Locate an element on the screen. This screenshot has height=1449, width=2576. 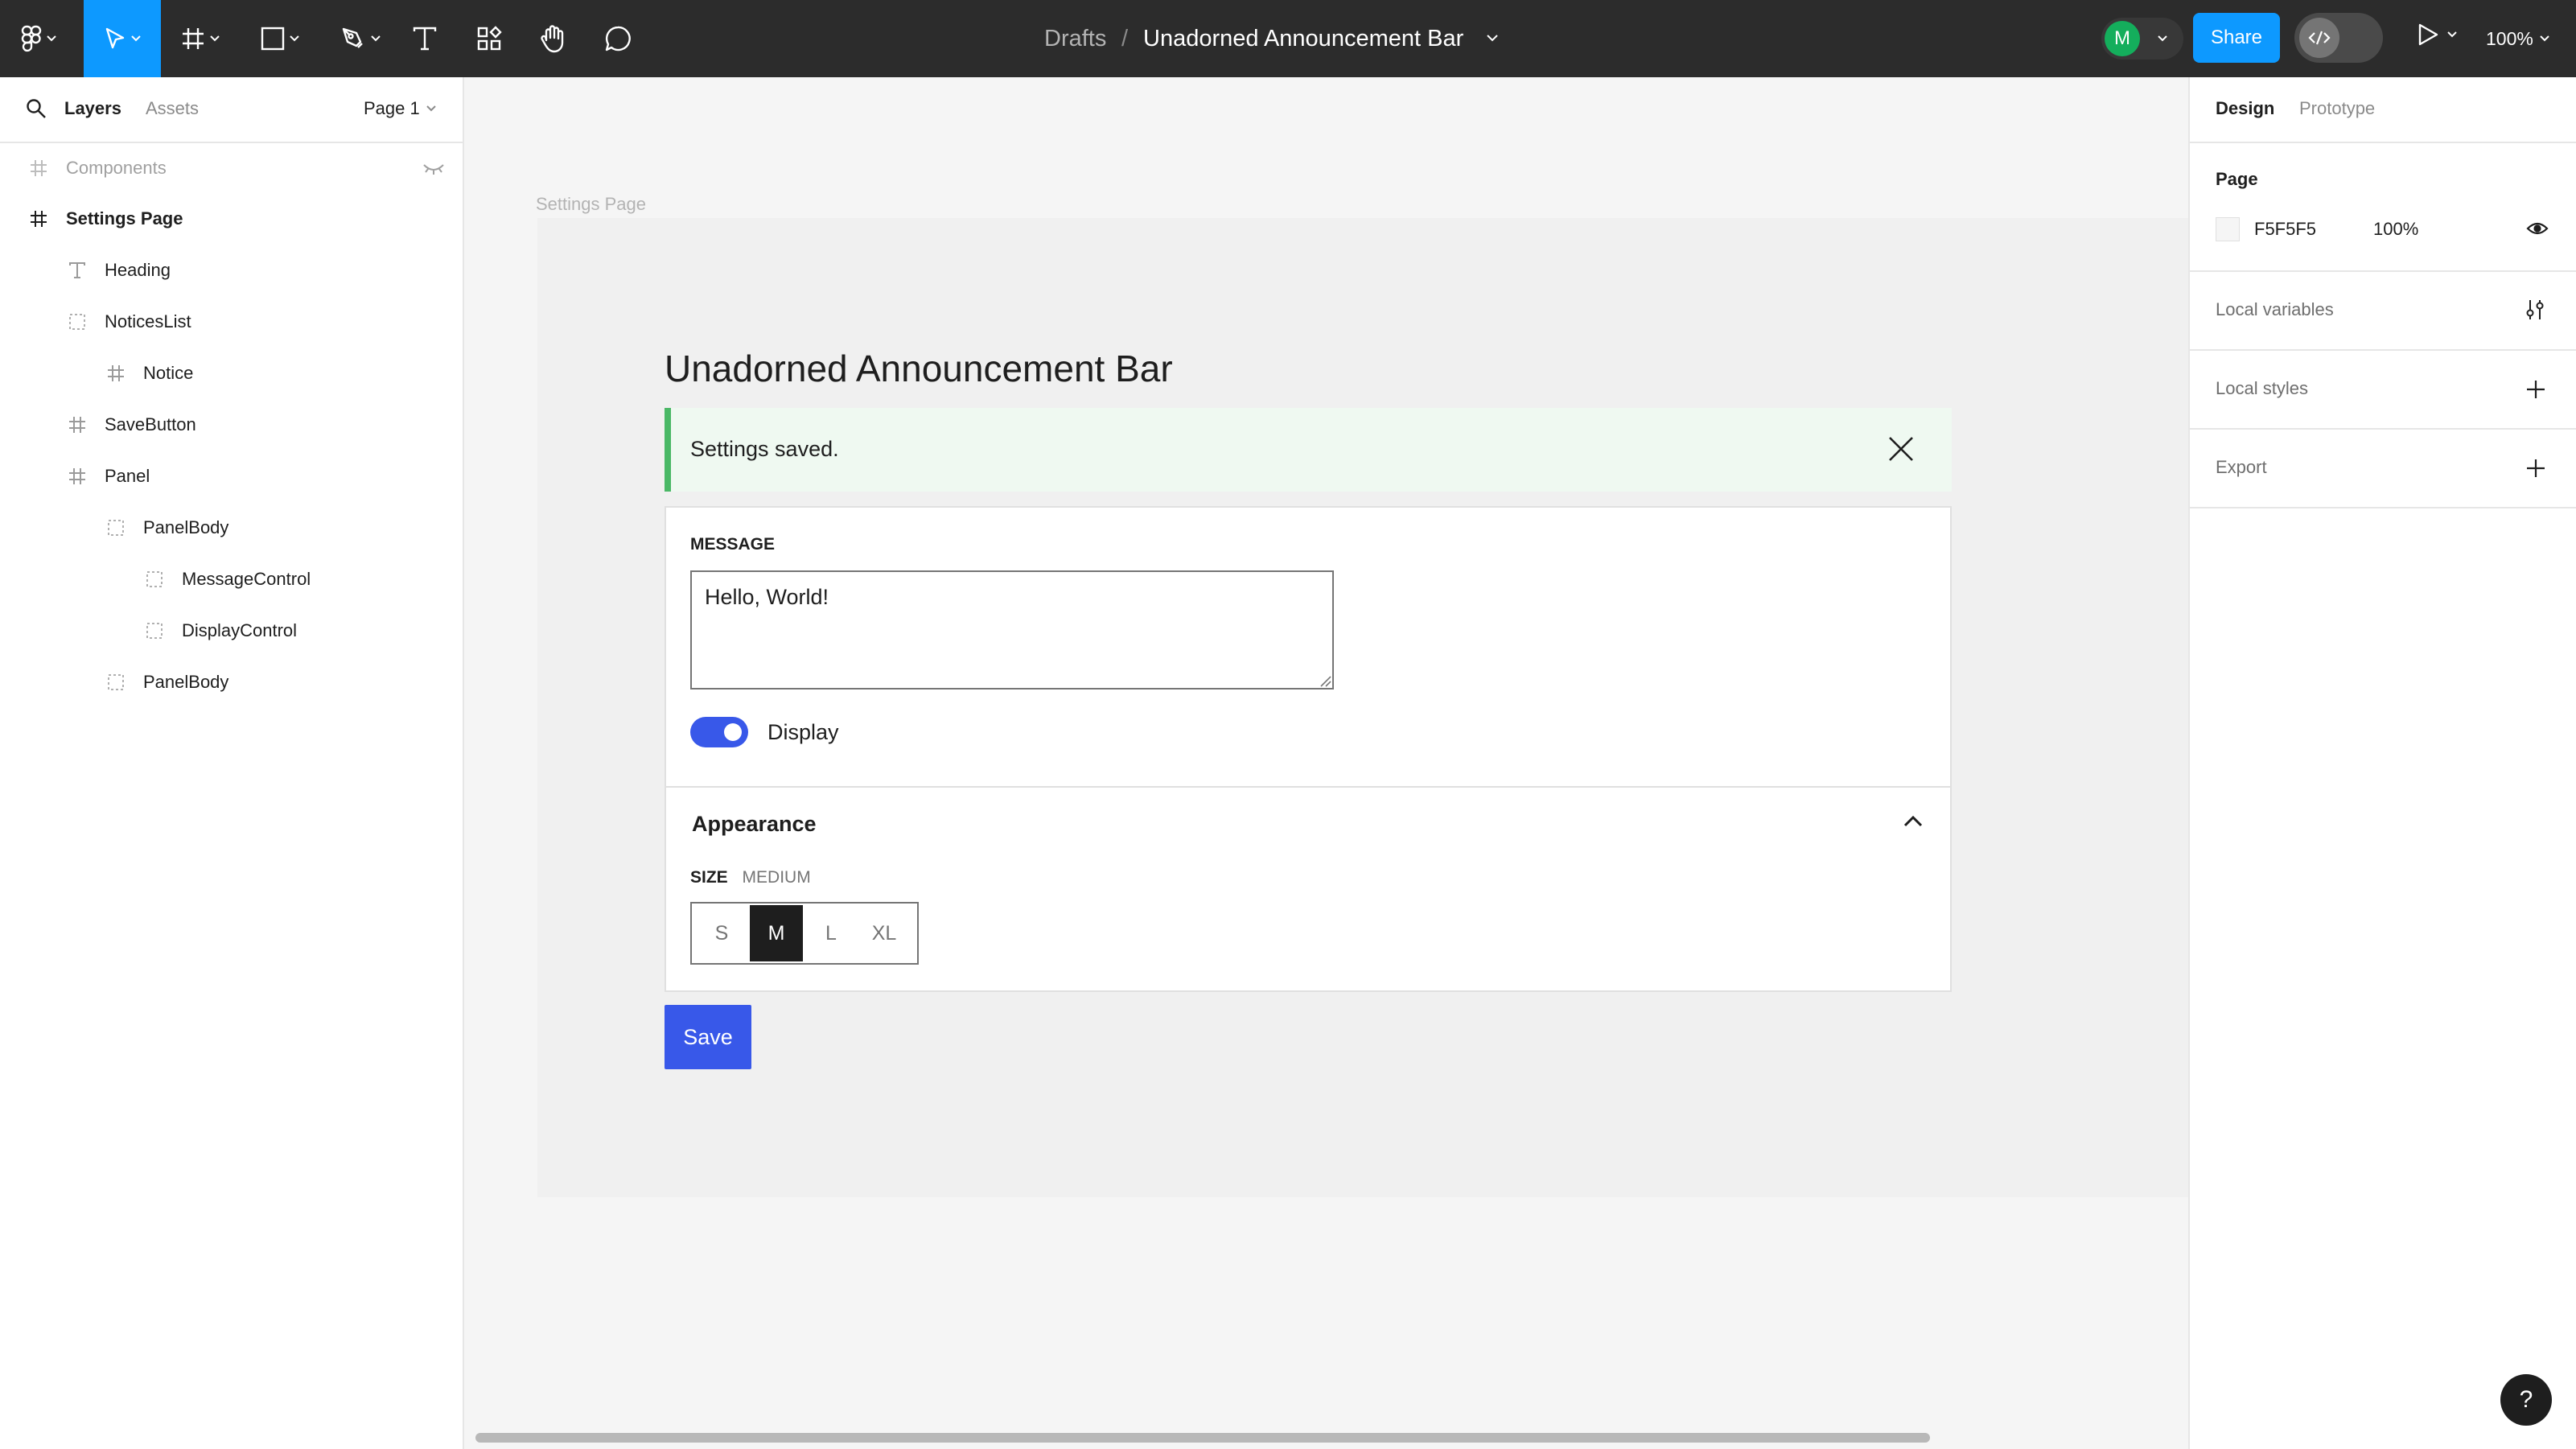
close-icon is located at coordinates (1901, 449).